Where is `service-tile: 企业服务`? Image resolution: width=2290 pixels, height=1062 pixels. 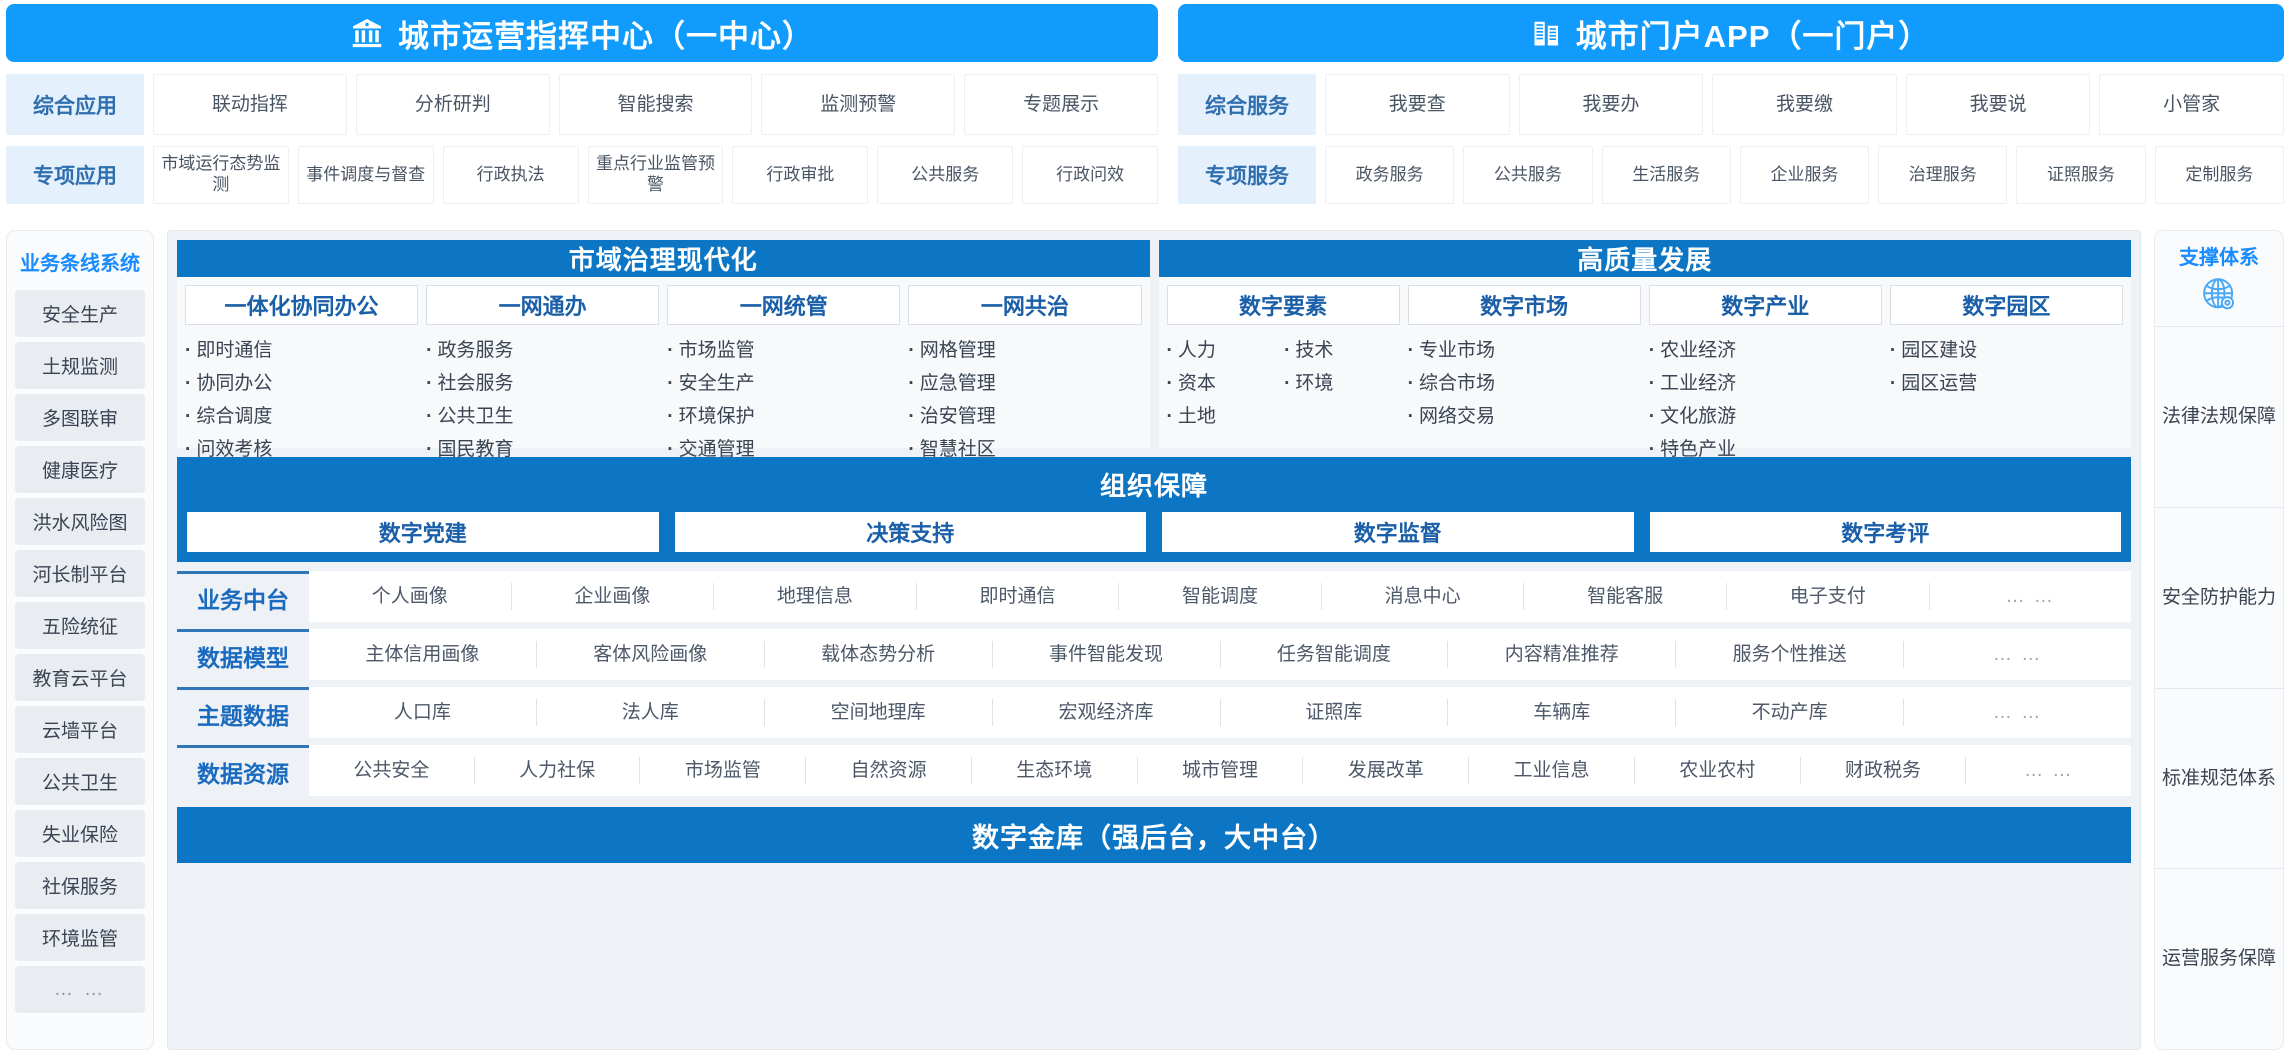 service-tile: 企业服务 is located at coordinates (1804, 175).